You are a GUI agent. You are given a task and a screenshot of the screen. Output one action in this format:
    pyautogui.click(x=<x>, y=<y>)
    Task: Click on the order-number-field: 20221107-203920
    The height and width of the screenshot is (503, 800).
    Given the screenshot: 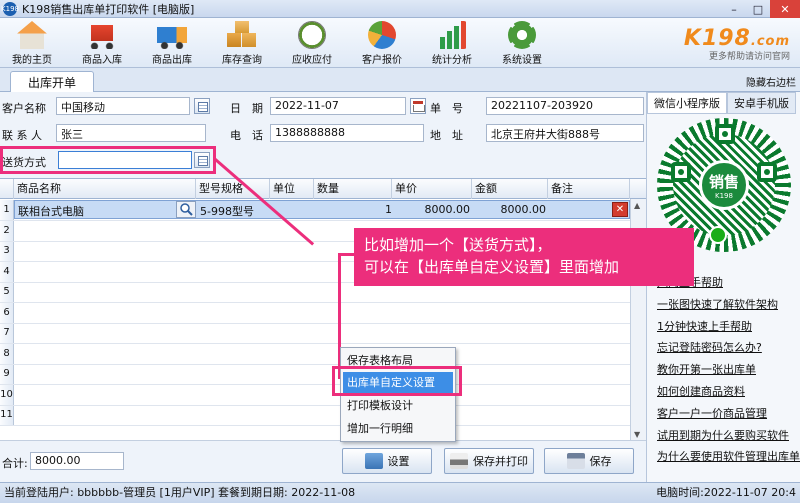 What is the action you would take?
    pyautogui.click(x=565, y=106)
    